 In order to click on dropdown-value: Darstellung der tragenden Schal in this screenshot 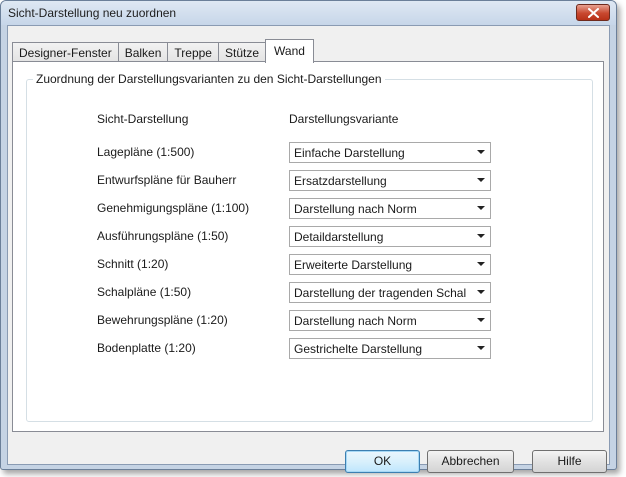, I will do `click(380, 293)`.